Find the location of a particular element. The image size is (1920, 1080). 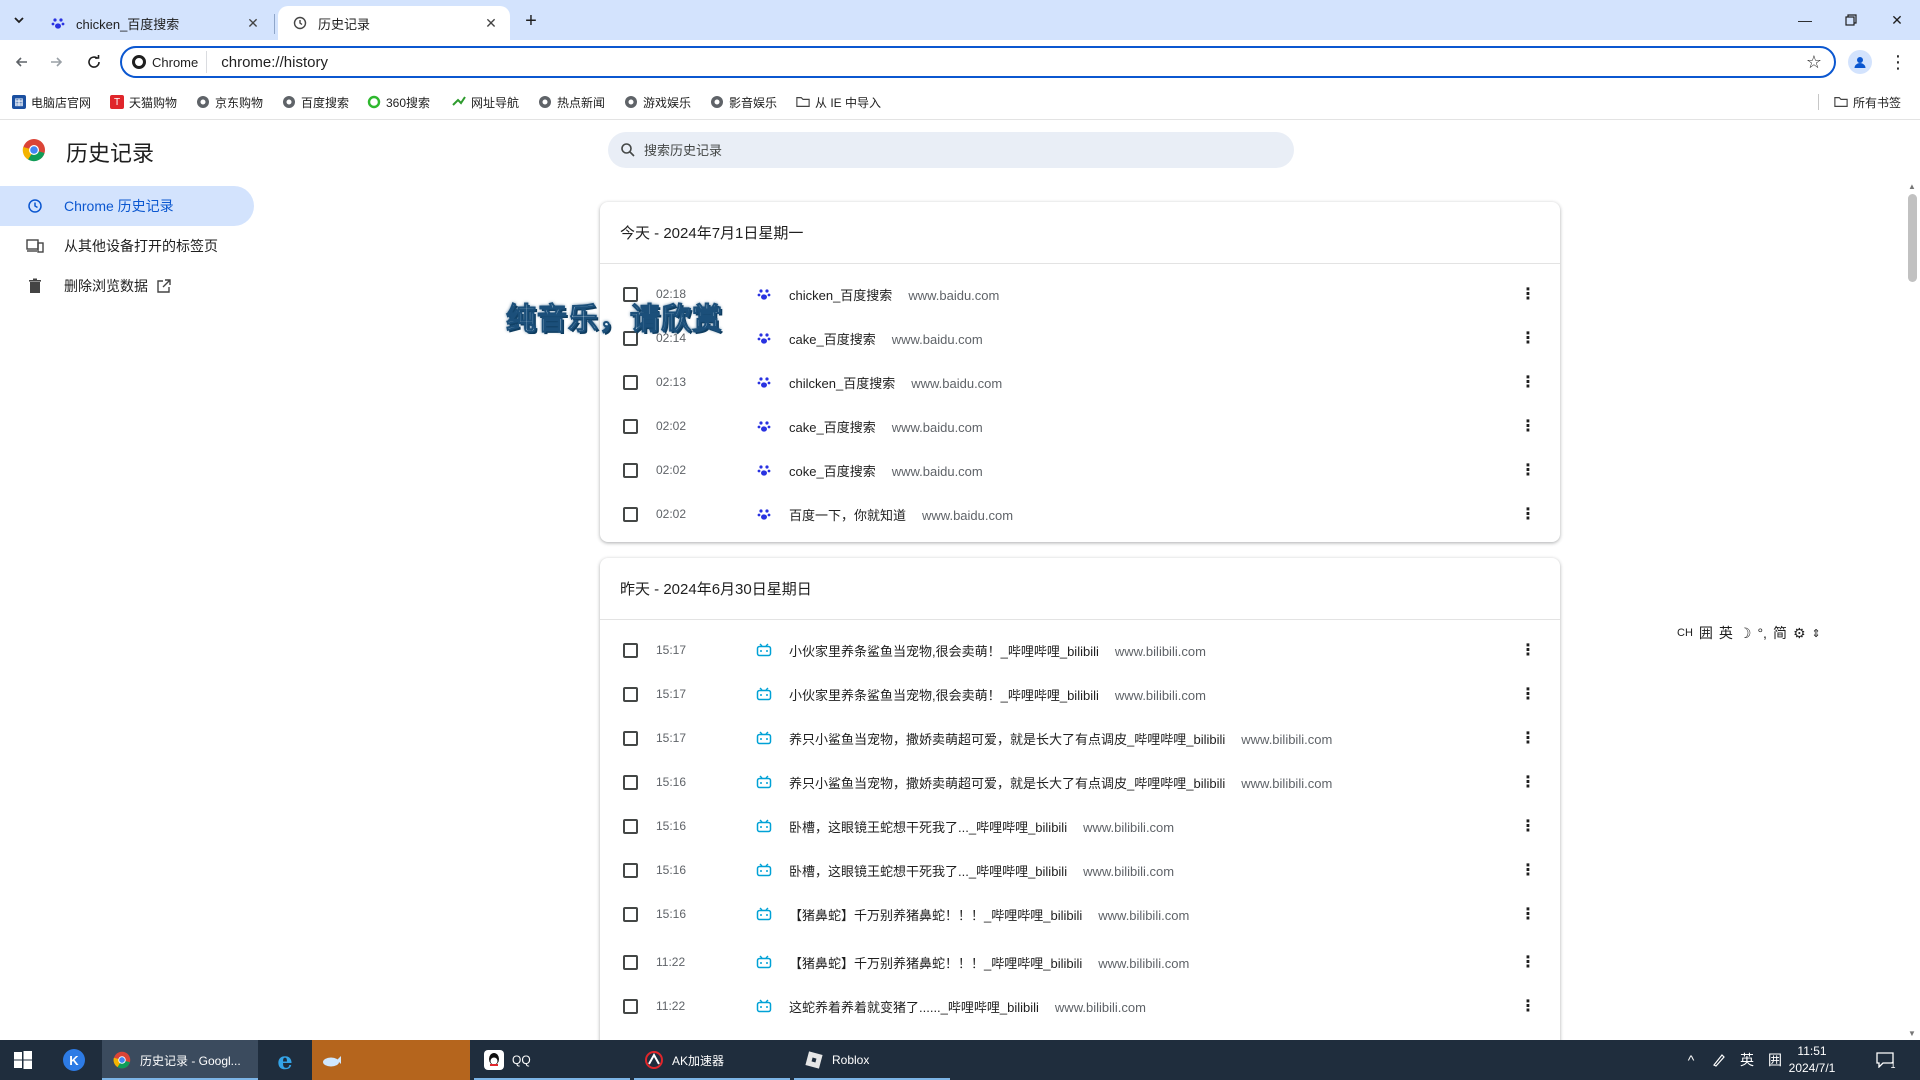

more-menu-icon: ⋮ is located at coordinates (1898, 62).